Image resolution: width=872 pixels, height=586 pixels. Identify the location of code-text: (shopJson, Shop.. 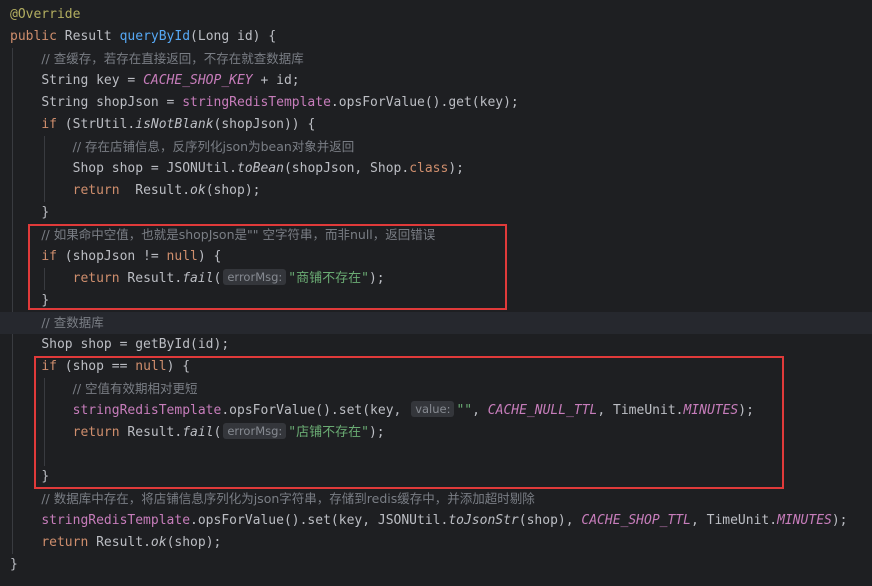
(346, 168).